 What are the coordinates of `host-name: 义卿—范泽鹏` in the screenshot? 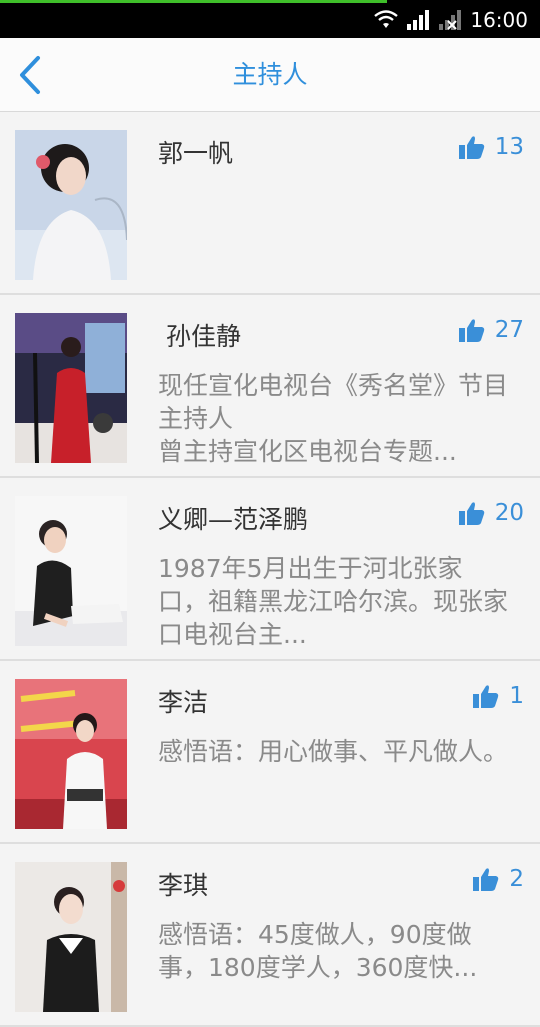 It's located at (233, 519).